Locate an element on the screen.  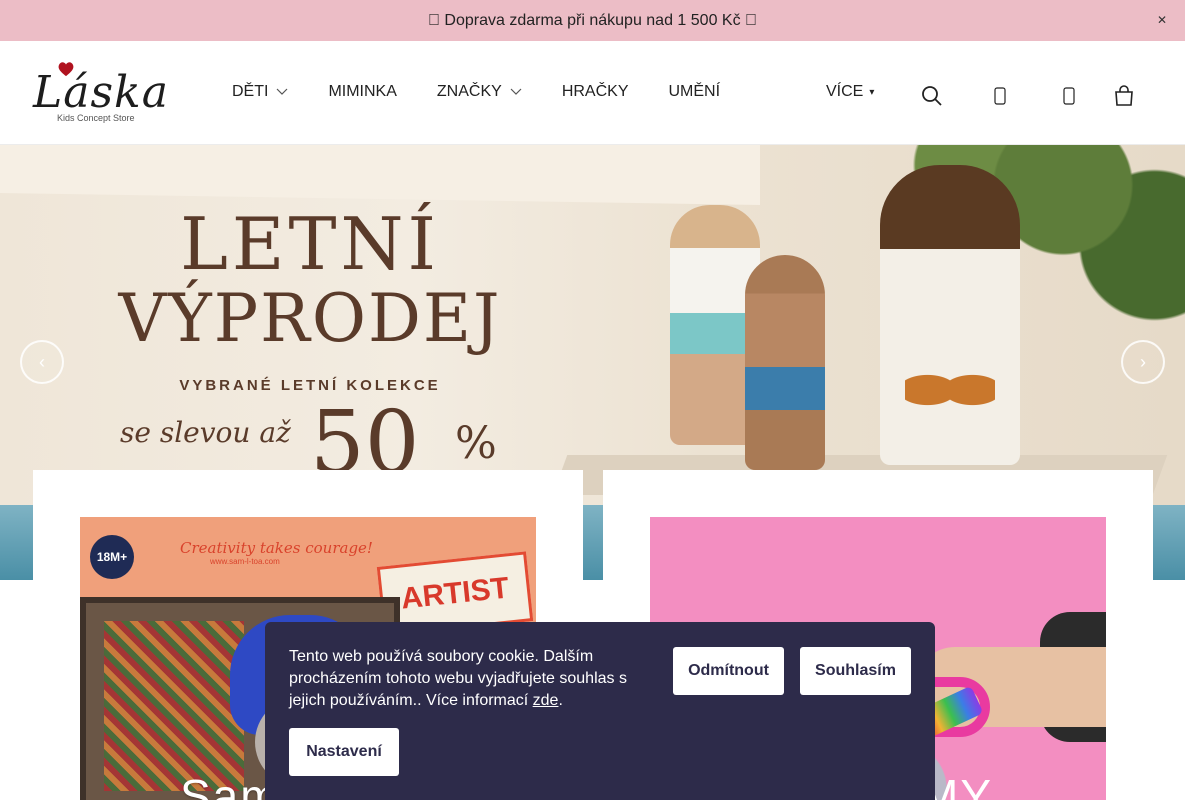
nav-item-znacky: ZNAČKY is located at coordinates (479, 92).